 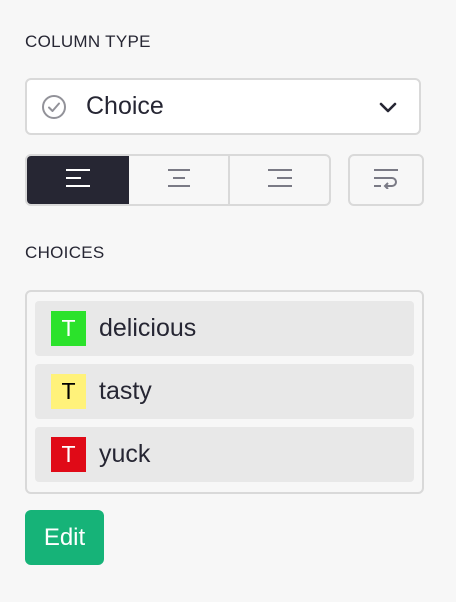 I want to click on align-right-icon, so click(x=280, y=180).